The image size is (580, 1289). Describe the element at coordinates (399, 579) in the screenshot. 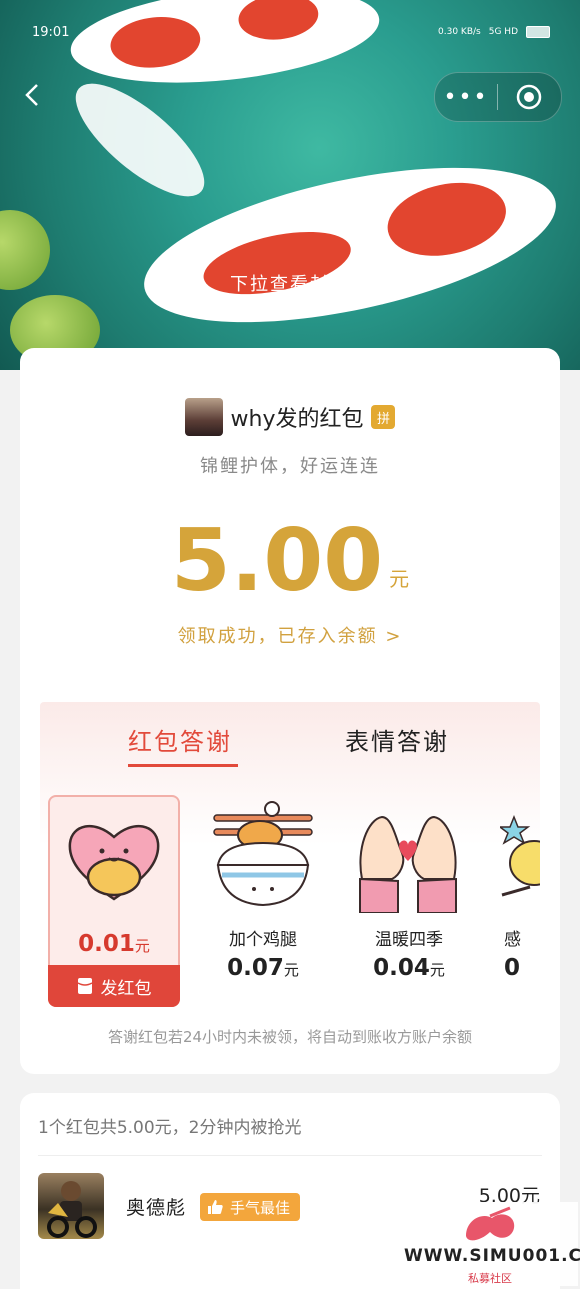

I see `amount-unit: 元` at that location.